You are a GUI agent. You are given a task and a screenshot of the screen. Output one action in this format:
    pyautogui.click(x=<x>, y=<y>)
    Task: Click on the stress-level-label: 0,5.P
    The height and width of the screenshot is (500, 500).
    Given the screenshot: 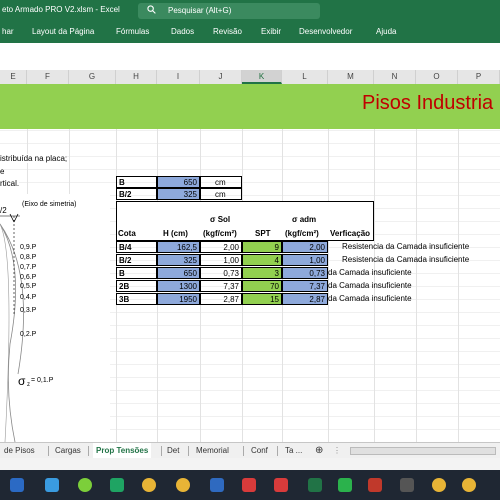 What is the action you would take?
    pyautogui.click(x=28, y=286)
    